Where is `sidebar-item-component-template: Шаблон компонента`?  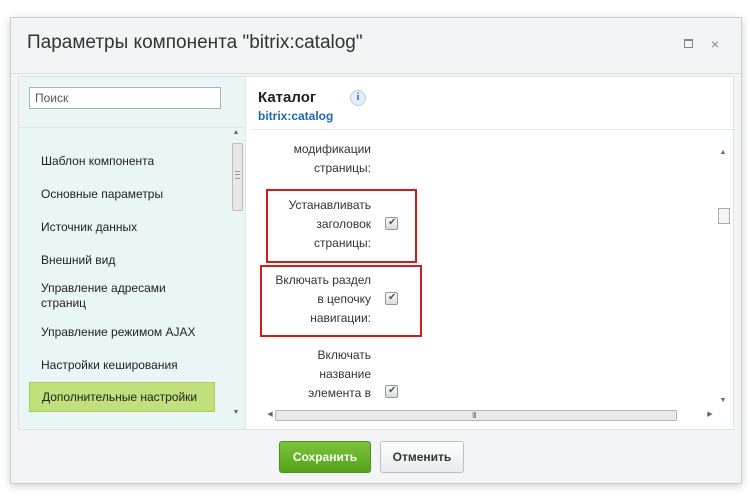
sidebar-item-component-template: Шаблон компонента is located at coordinates (122, 161).